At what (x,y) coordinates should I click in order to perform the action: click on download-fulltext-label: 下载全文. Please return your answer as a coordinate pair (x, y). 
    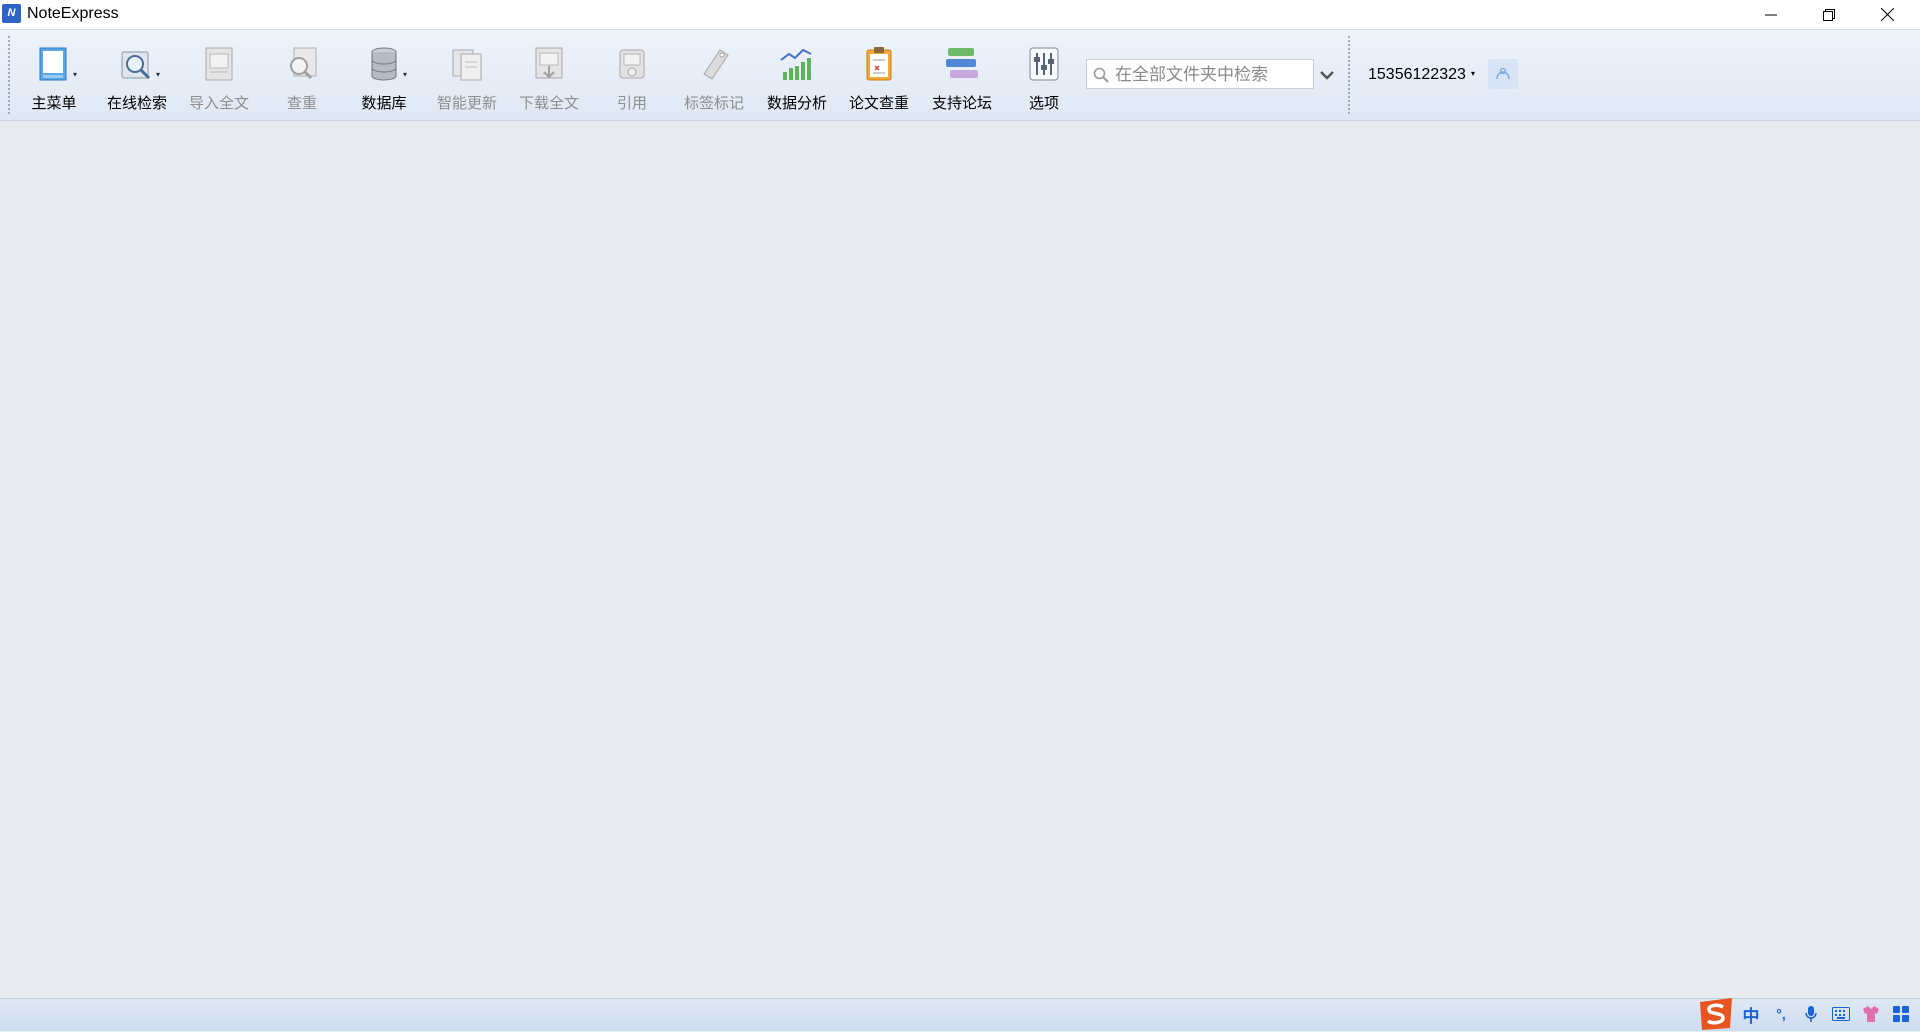
    Looking at the image, I should click on (548, 103).